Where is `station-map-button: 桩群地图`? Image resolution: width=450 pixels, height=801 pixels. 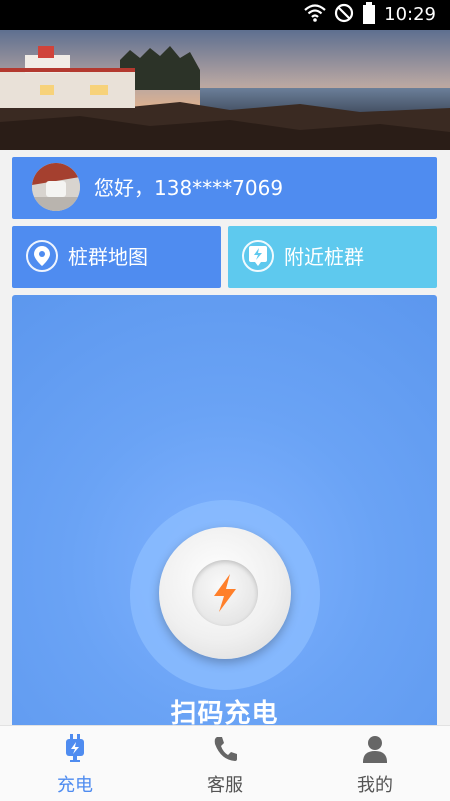 station-map-button: 桩群地图 is located at coordinates (116, 257).